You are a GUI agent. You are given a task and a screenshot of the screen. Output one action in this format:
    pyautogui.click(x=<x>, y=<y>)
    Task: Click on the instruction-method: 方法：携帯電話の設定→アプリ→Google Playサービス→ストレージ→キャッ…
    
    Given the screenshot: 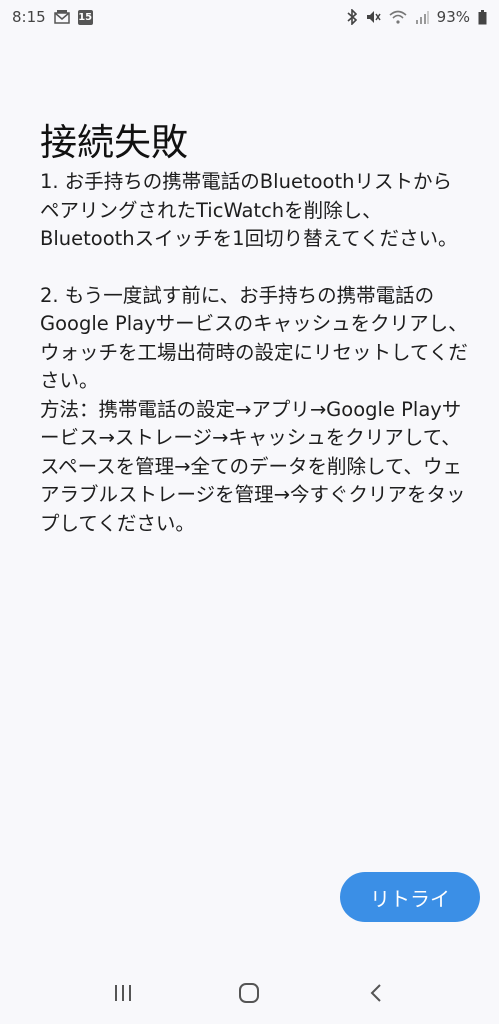 What is the action you would take?
    pyautogui.click(x=253, y=466)
    